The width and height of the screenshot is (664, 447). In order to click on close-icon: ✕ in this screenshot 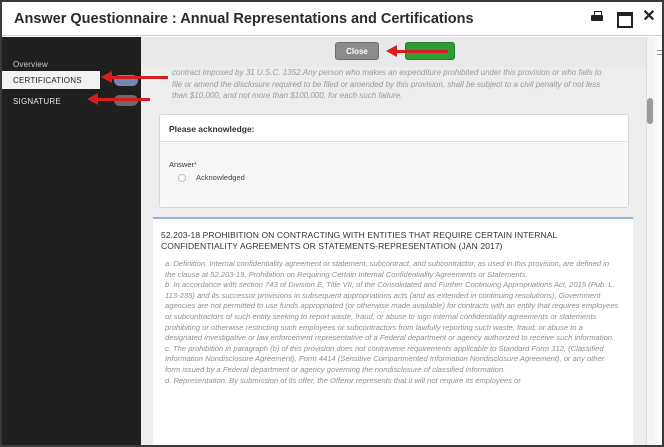, I will do `click(649, 17)`.